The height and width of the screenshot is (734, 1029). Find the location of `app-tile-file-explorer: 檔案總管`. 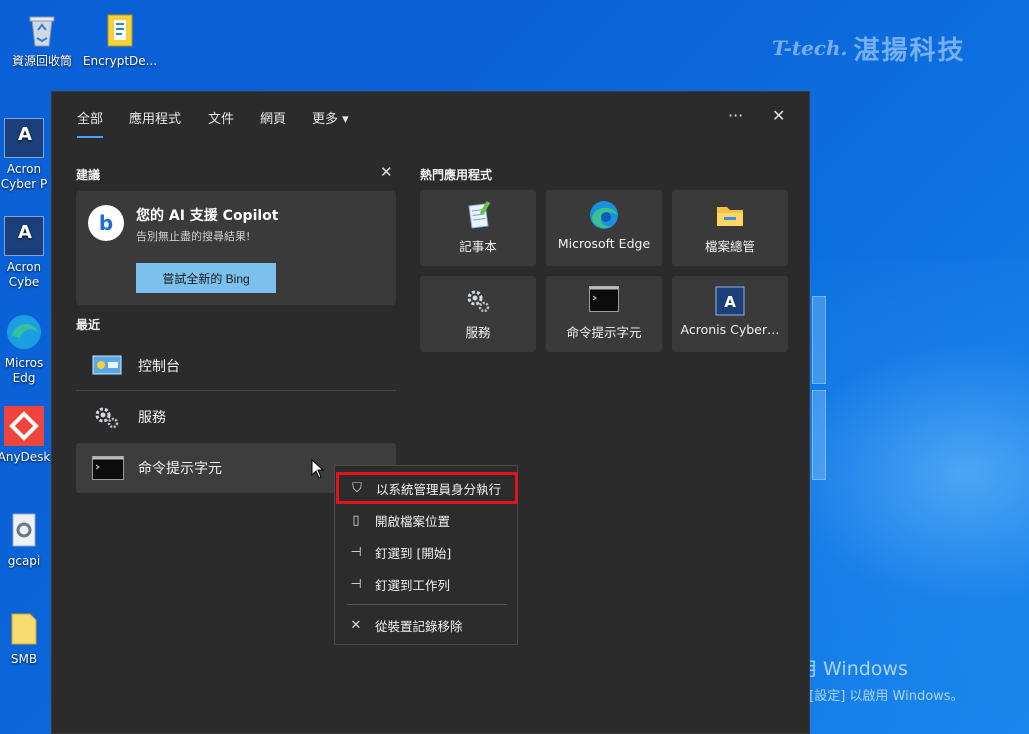

app-tile-file-explorer: 檔案總管 is located at coordinates (730, 228).